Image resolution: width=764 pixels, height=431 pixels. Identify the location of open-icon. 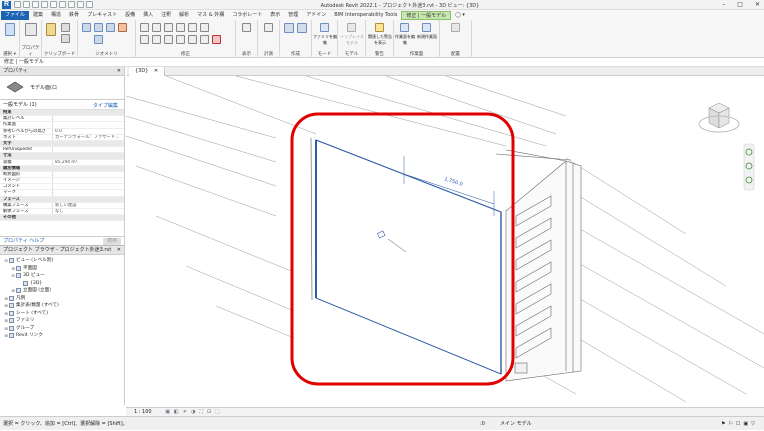
(17, 4).